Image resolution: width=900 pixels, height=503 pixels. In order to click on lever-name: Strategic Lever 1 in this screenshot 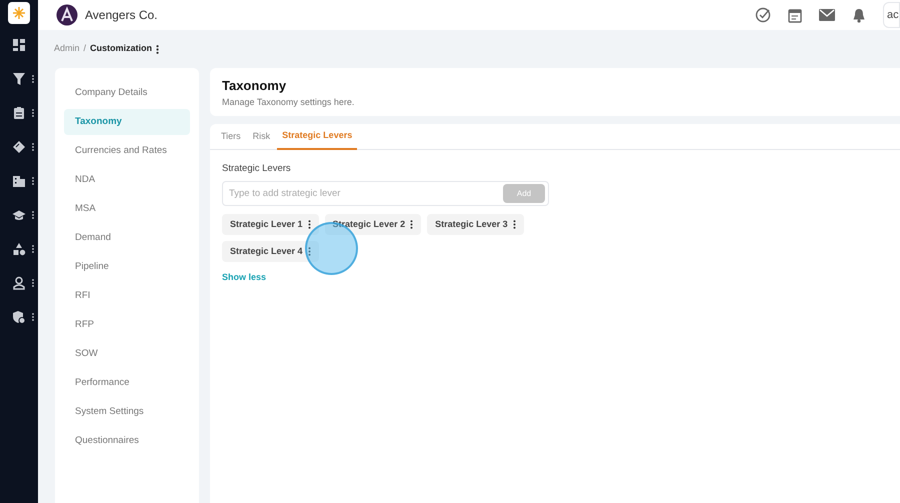, I will do `click(266, 224)`.